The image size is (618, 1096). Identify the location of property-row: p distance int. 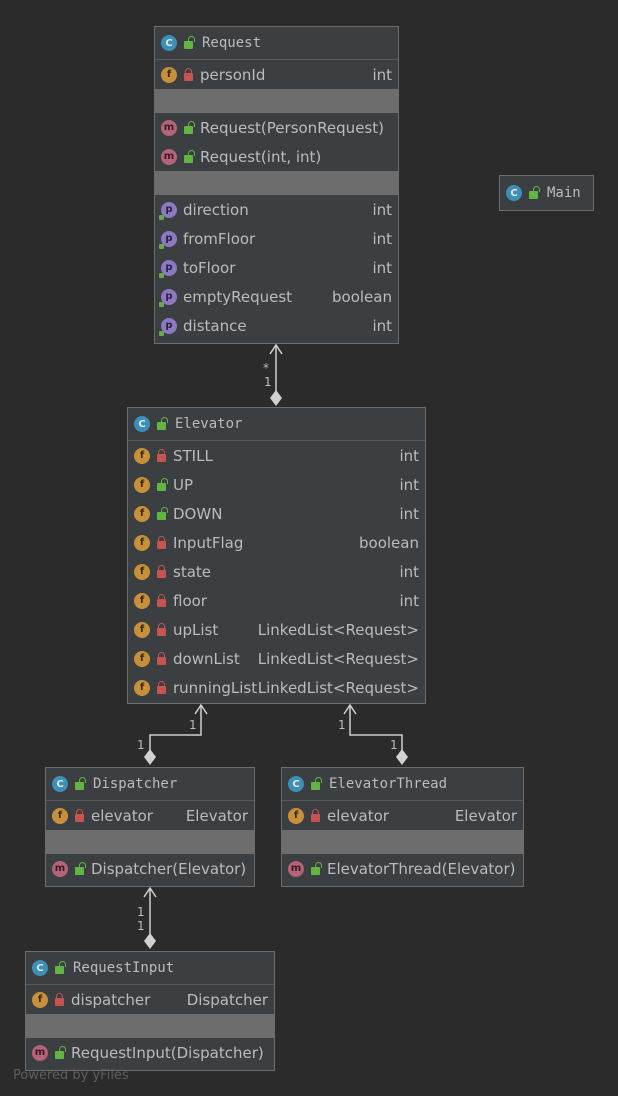
(276, 325).